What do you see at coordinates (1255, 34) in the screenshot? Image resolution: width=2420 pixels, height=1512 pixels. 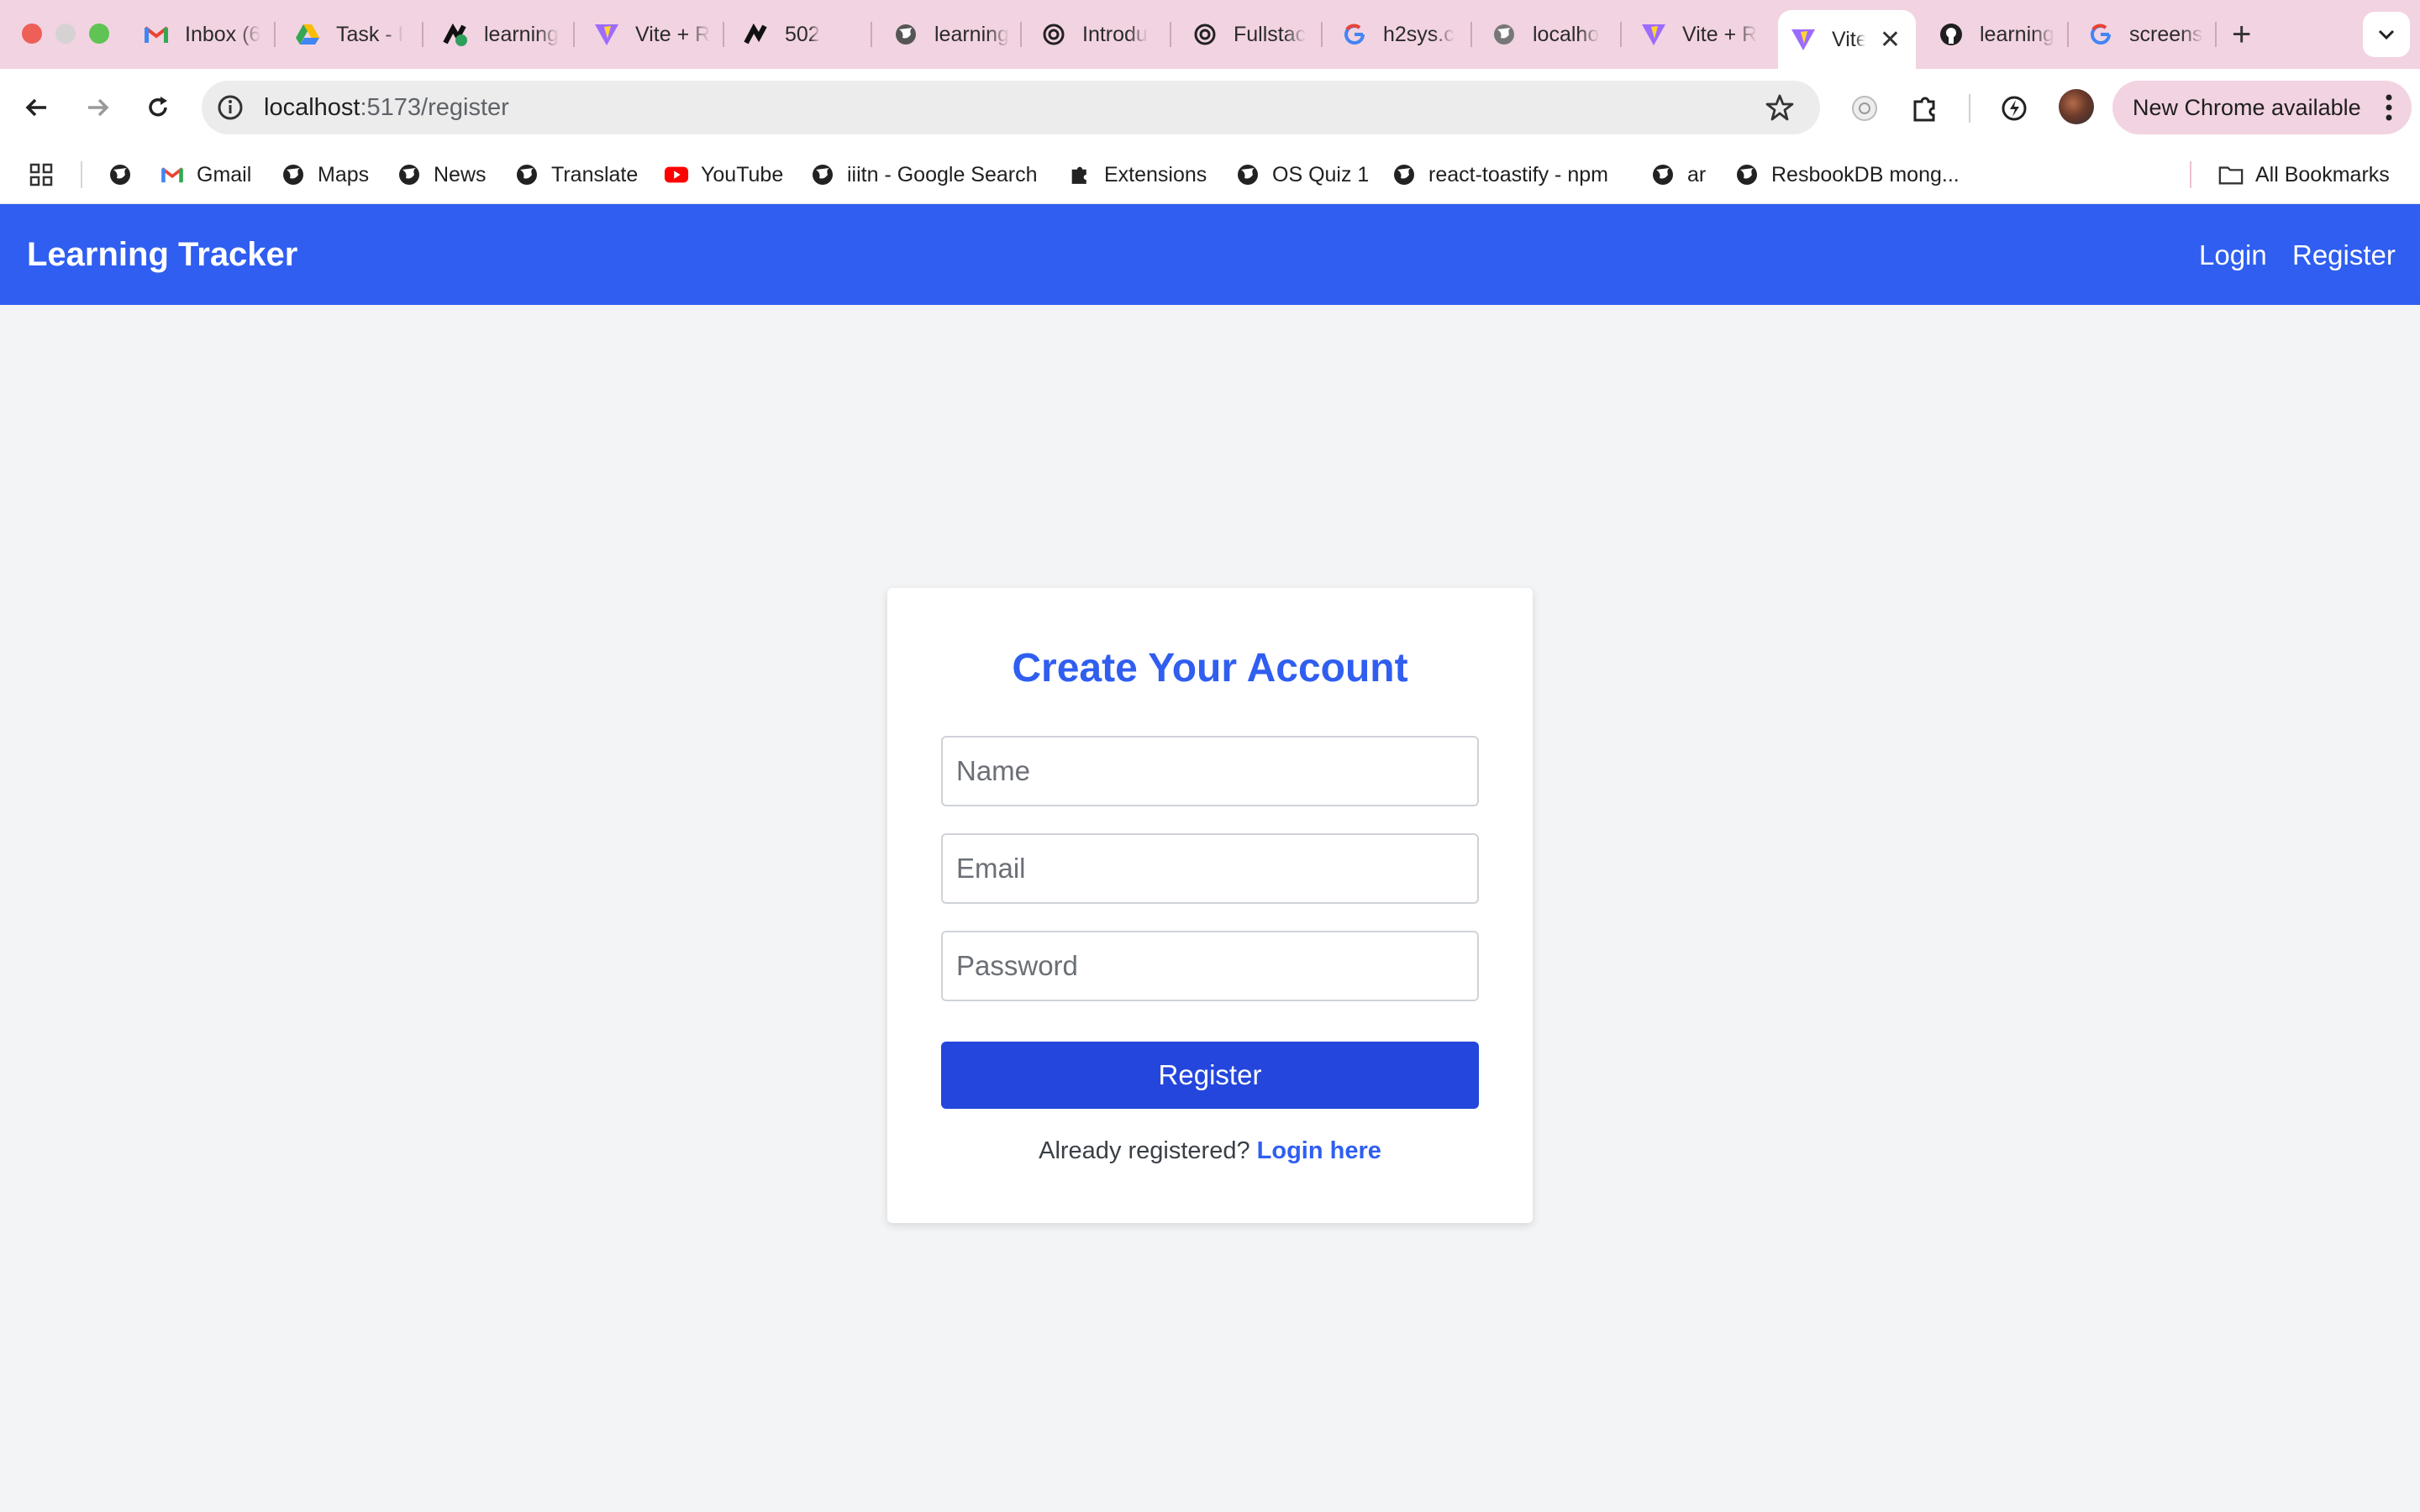 I see `browser-tab: Fullstac` at bounding box center [1255, 34].